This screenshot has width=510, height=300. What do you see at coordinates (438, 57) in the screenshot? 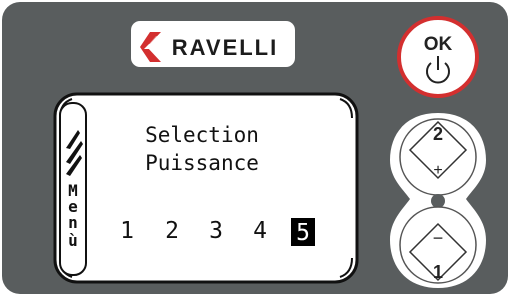
I see `ok-button: OK` at bounding box center [438, 57].